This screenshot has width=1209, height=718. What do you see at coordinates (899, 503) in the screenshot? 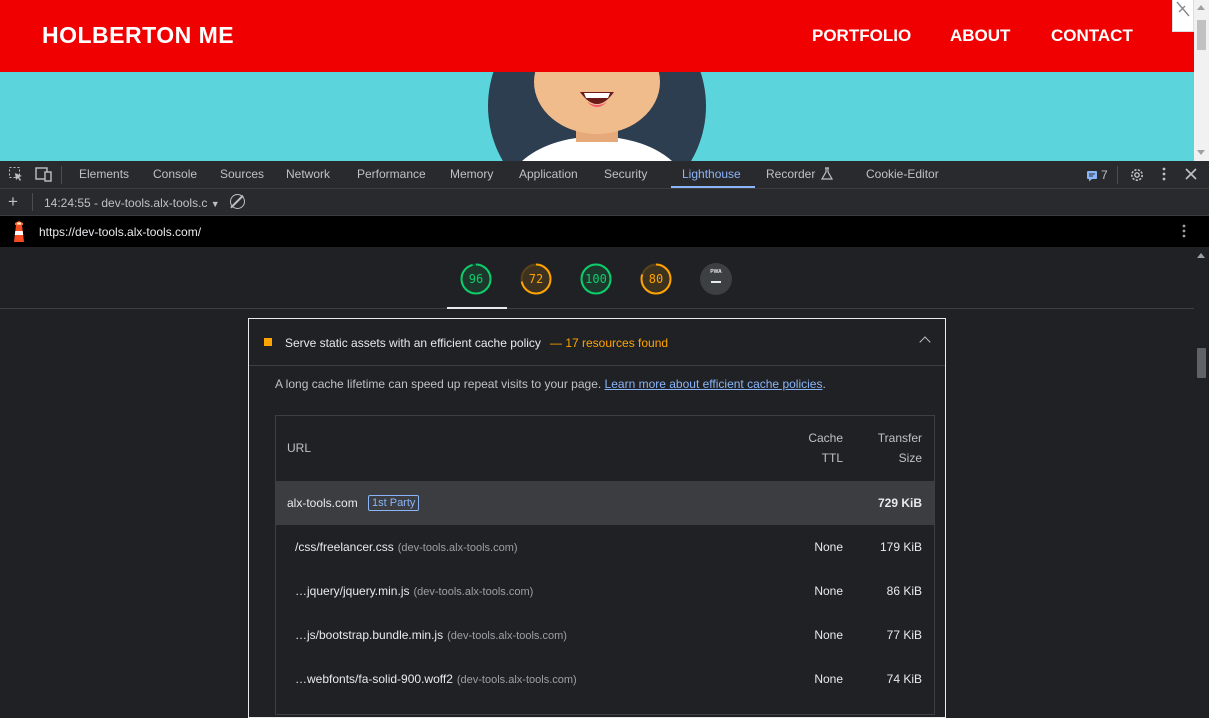
I see `group-transfer-size: 729 KiB` at bounding box center [899, 503].